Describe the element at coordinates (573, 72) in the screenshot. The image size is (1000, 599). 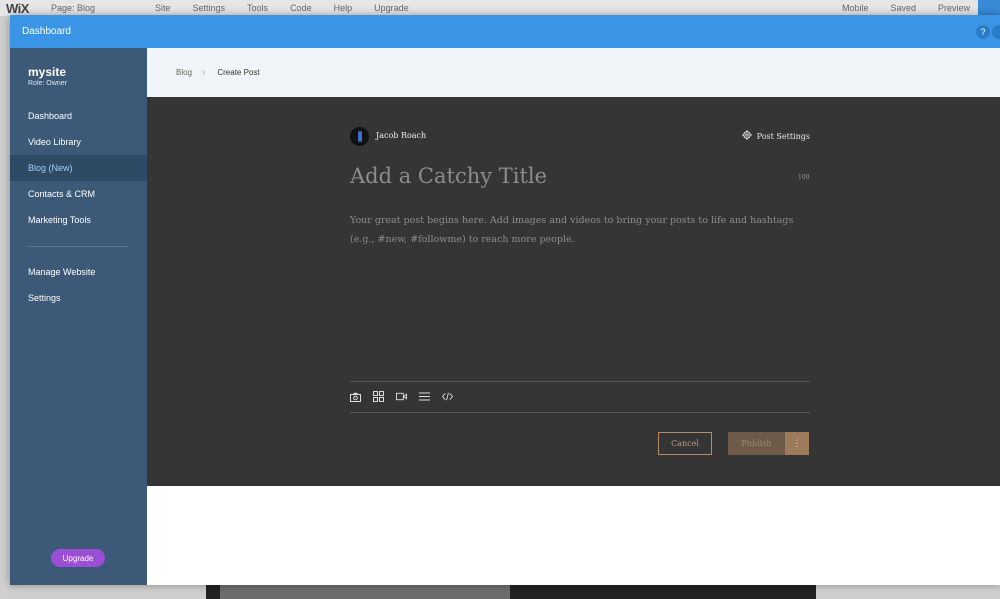
I see `breadcrumb: Blog › Create Post` at that location.